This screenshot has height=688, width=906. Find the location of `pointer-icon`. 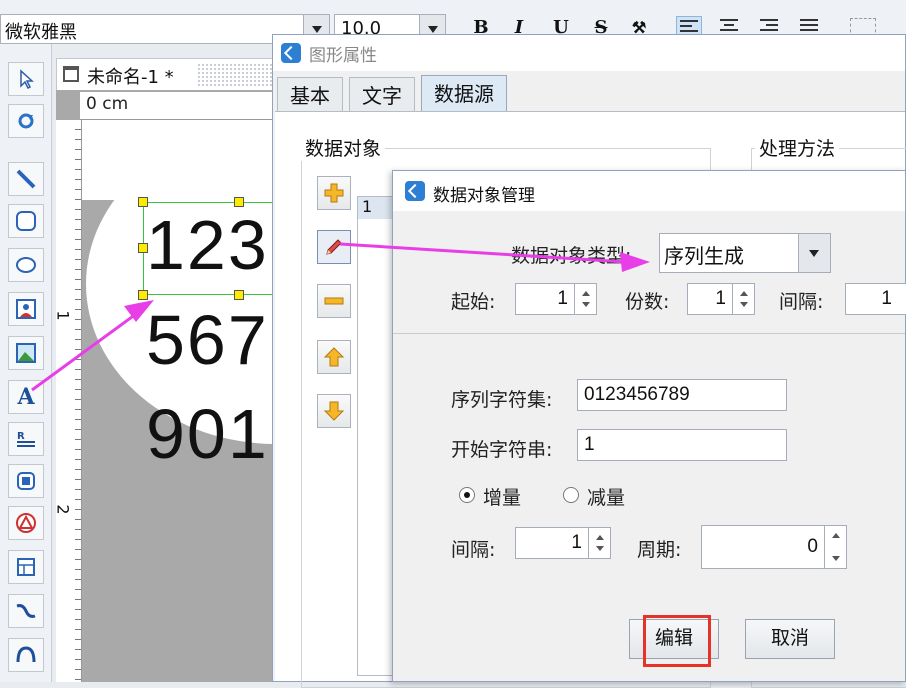

pointer-icon is located at coordinates (26, 79).